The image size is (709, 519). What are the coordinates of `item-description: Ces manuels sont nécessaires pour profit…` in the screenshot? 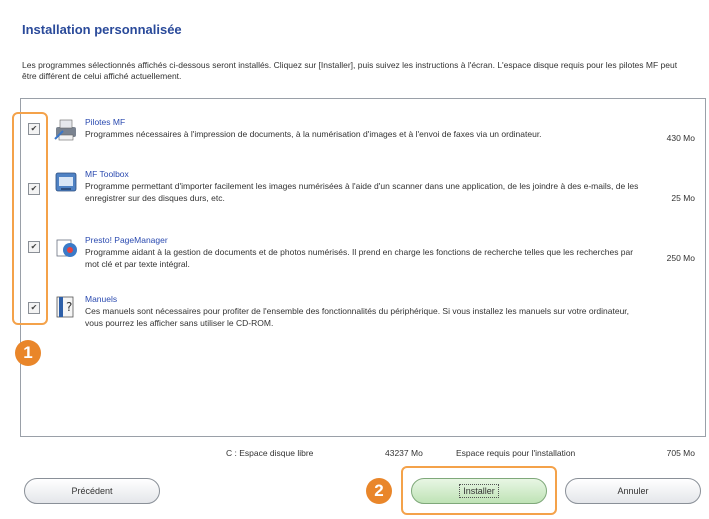 It's located at (357, 317).